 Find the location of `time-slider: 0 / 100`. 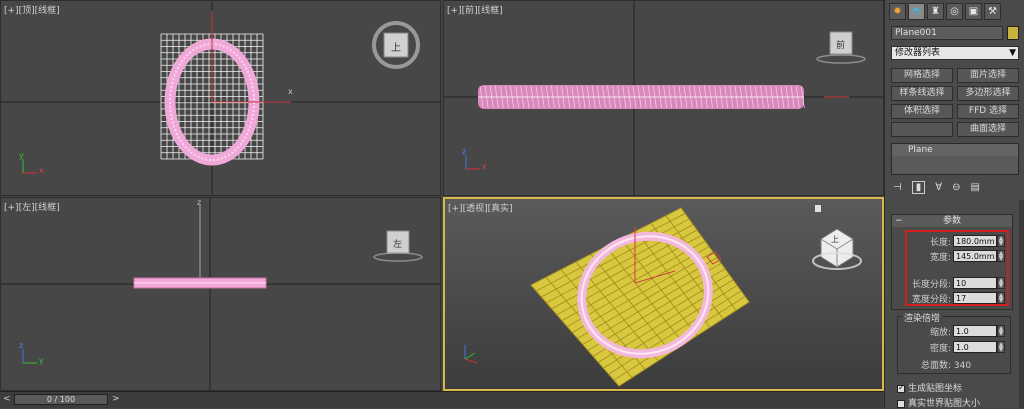

time-slider: 0 / 100 is located at coordinates (61, 399).